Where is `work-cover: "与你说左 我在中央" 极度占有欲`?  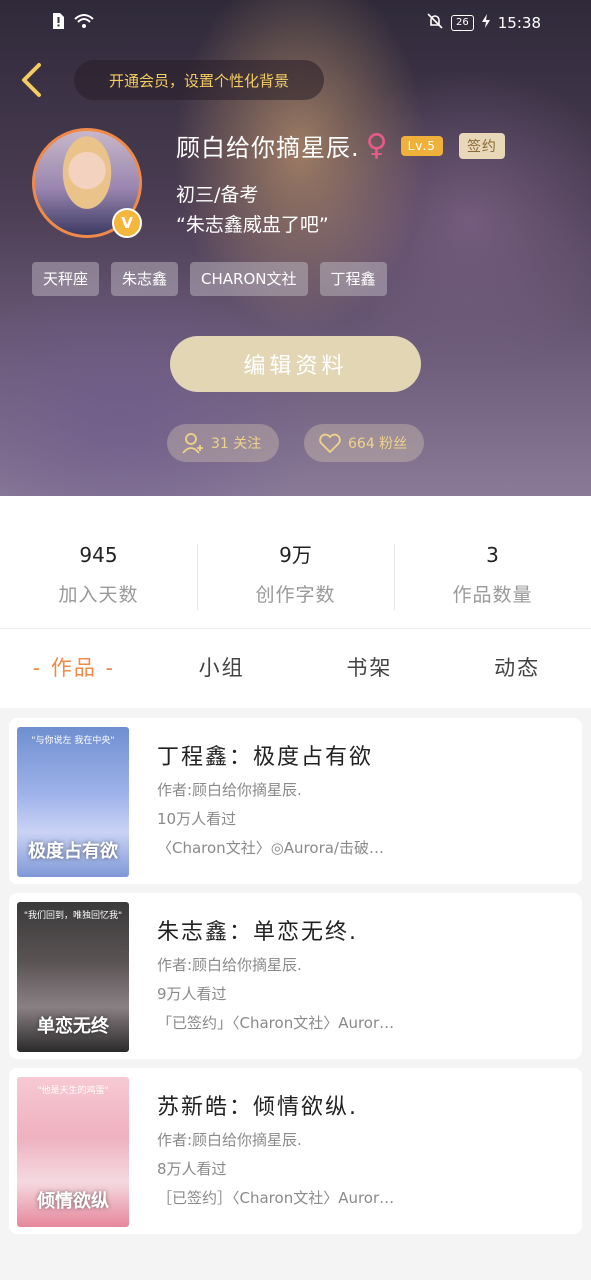 work-cover: "与你说左 我在中央" 极度占有欲 is located at coordinates (73, 802).